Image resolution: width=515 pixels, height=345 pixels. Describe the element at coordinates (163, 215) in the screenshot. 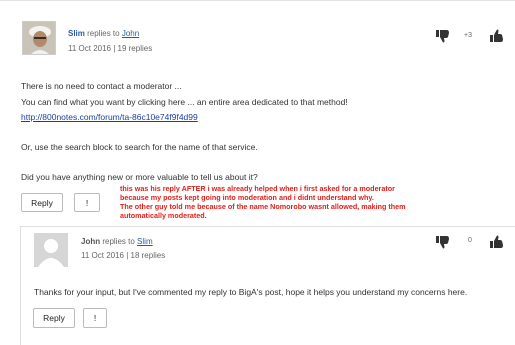

I see `annotation-line: automatically moderated.` at that location.